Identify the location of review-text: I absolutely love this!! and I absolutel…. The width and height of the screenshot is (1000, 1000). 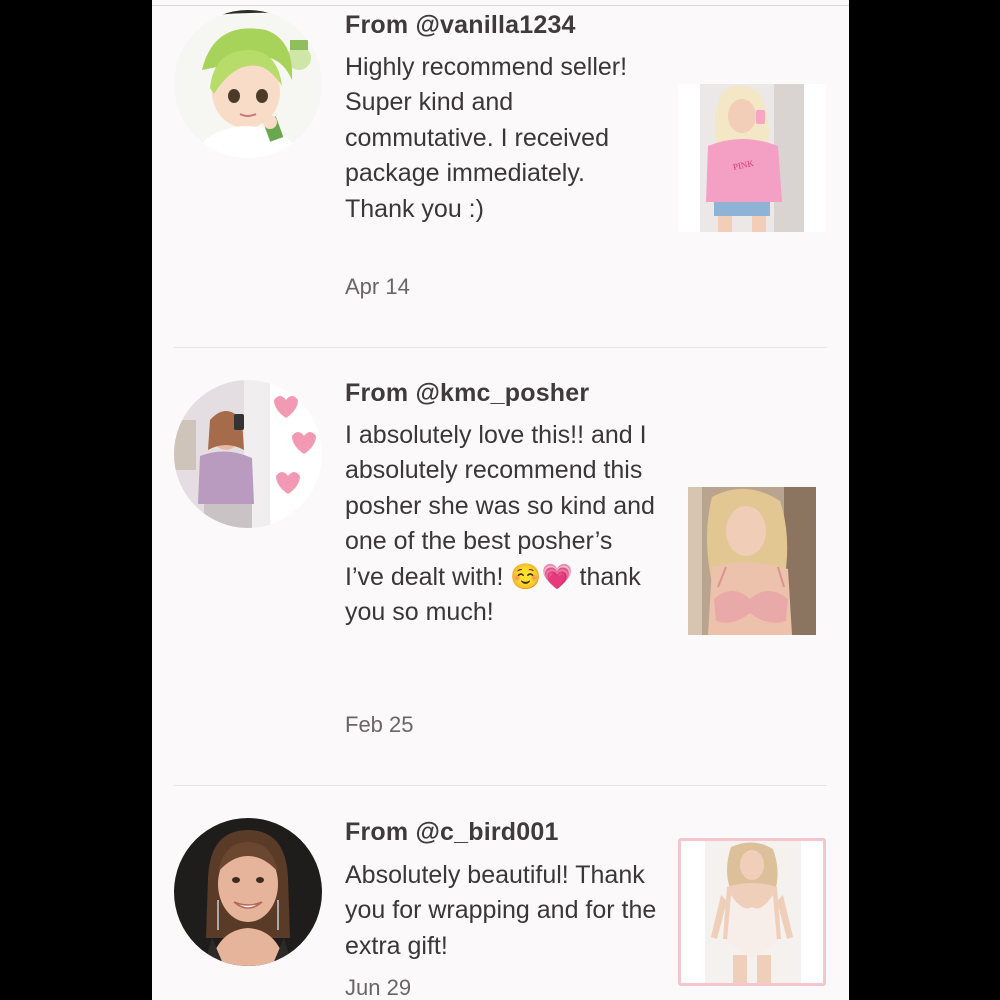
(500, 524).